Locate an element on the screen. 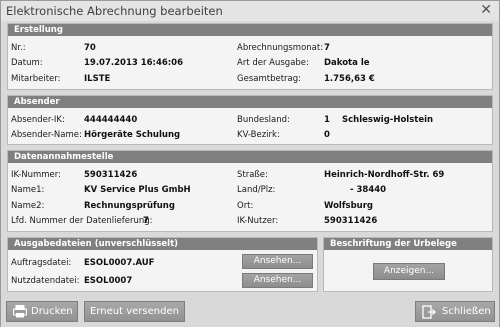 The width and height of the screenshot is (500, 327). datum-value: 19.07.2013 16:46:06 is located at coordinates (134, 63).